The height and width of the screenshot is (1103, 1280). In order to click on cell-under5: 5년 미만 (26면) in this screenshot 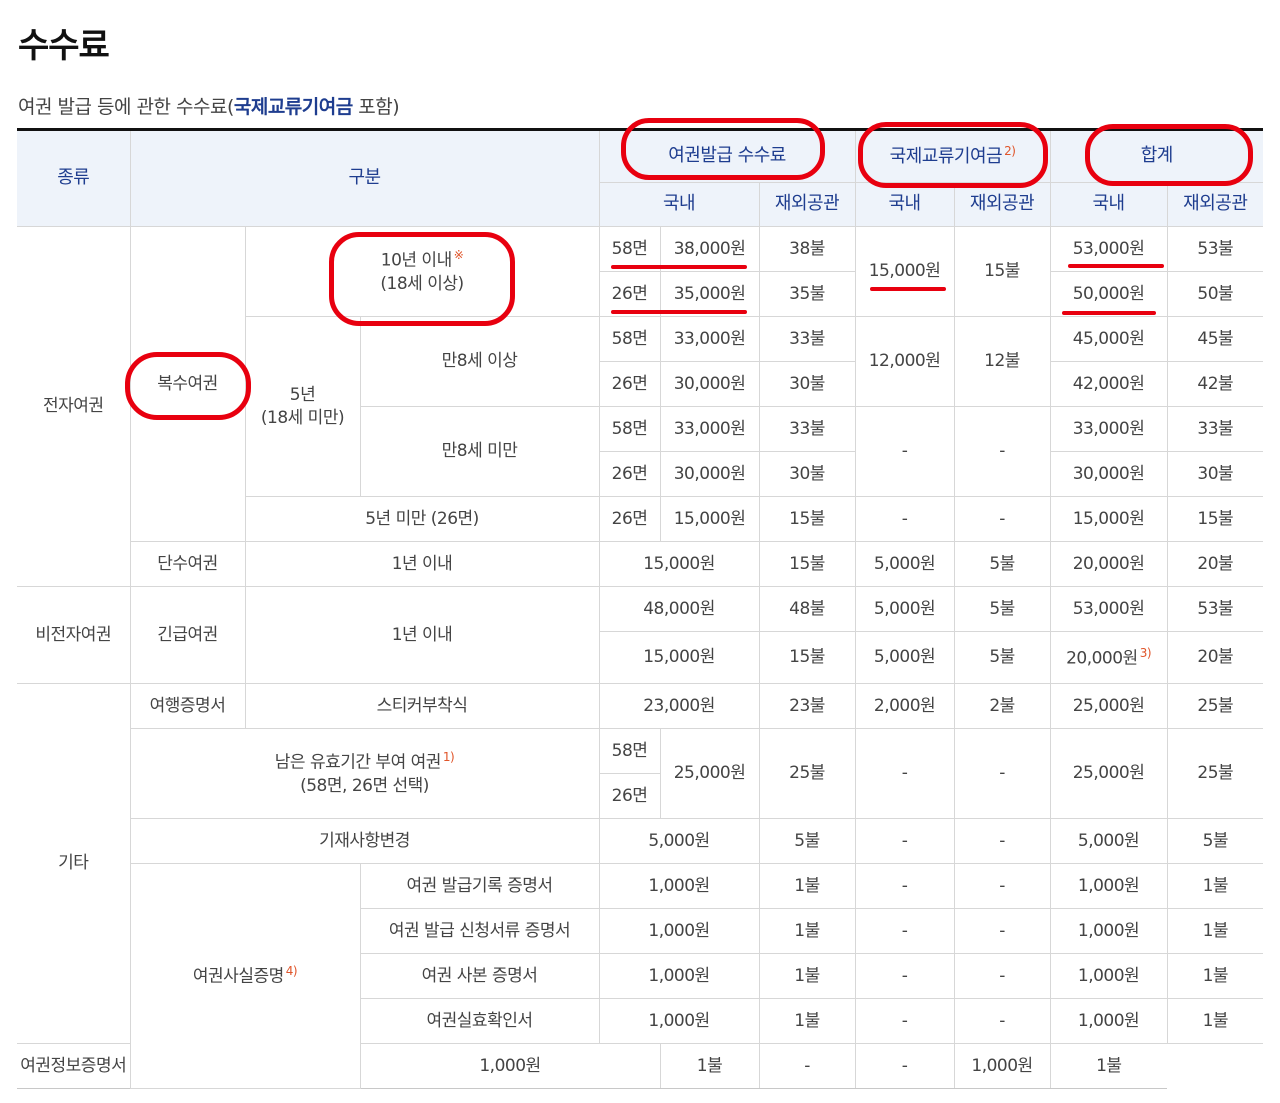, I will do `click(422, 519)`.